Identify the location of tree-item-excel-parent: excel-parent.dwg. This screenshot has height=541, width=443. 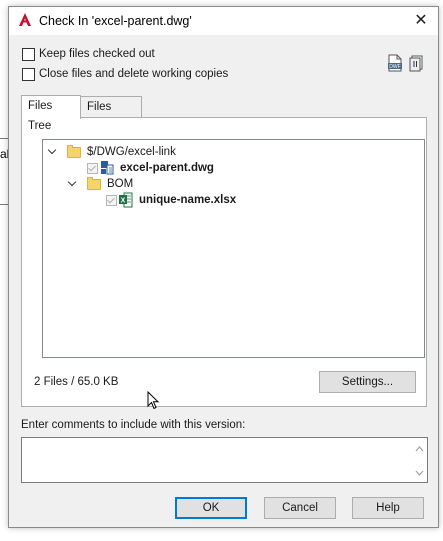
(150, 168).